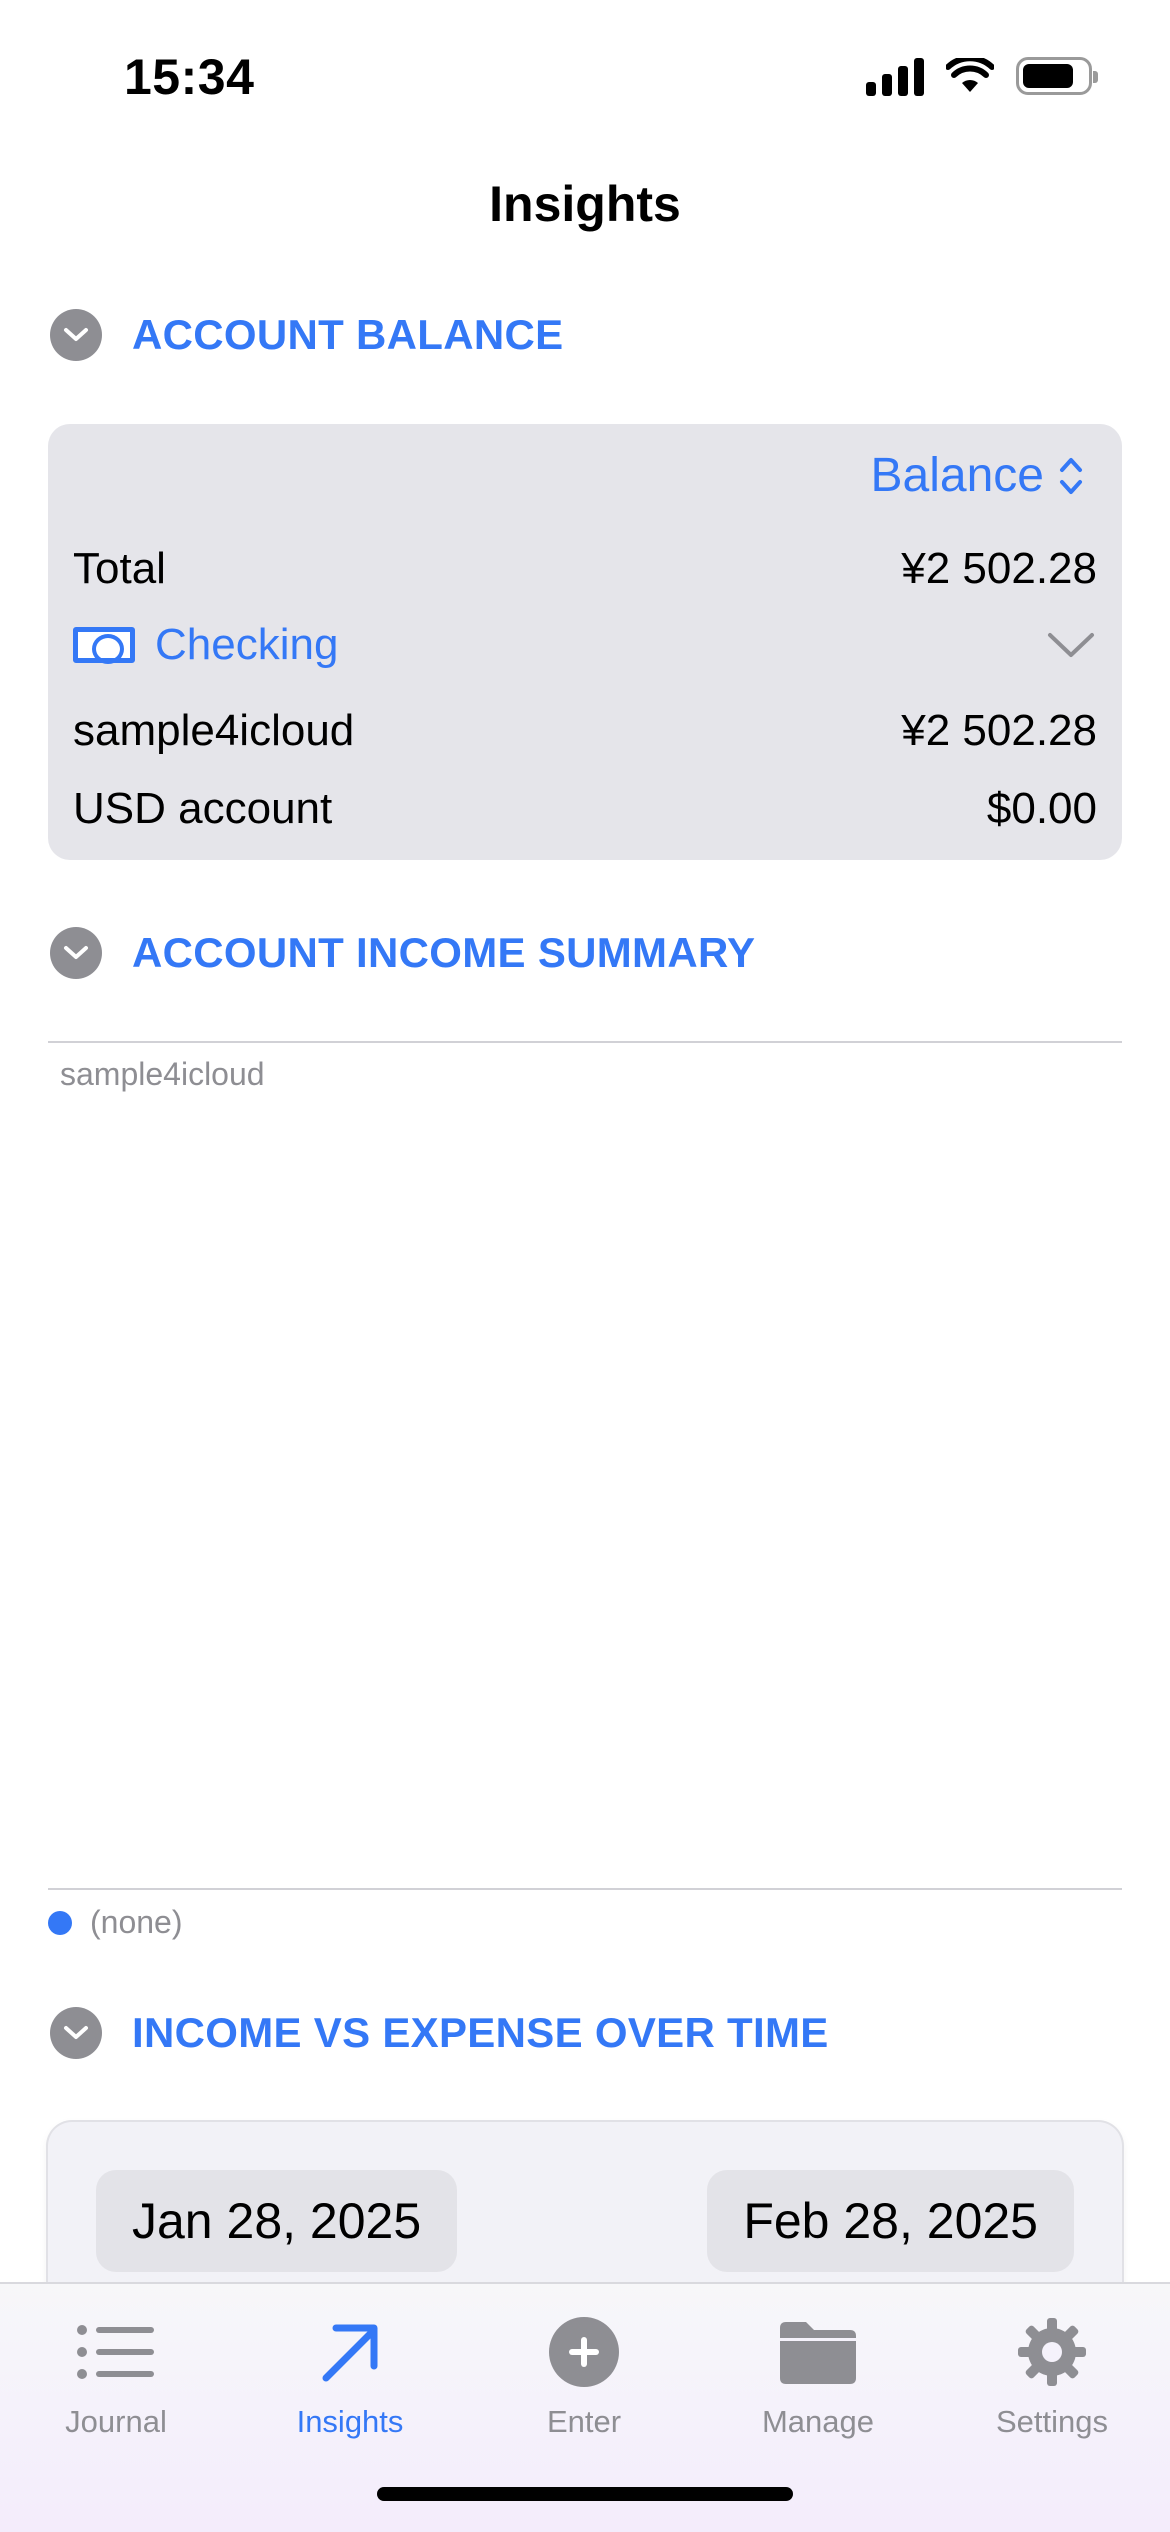 Image resolution: width=1170 pixels, height=2532 pixels. I want to click on income-vs-expense-title: INCOME VS EXPENSE OVER TIME, so click(480, 2032).